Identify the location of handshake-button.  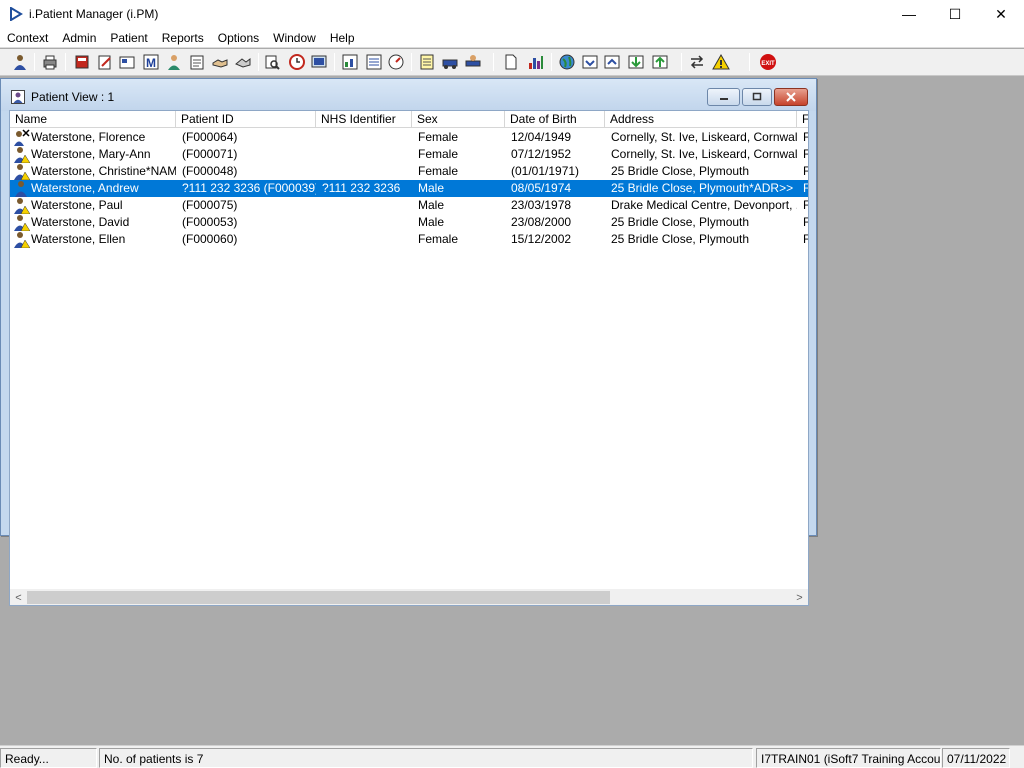
(220, 62).